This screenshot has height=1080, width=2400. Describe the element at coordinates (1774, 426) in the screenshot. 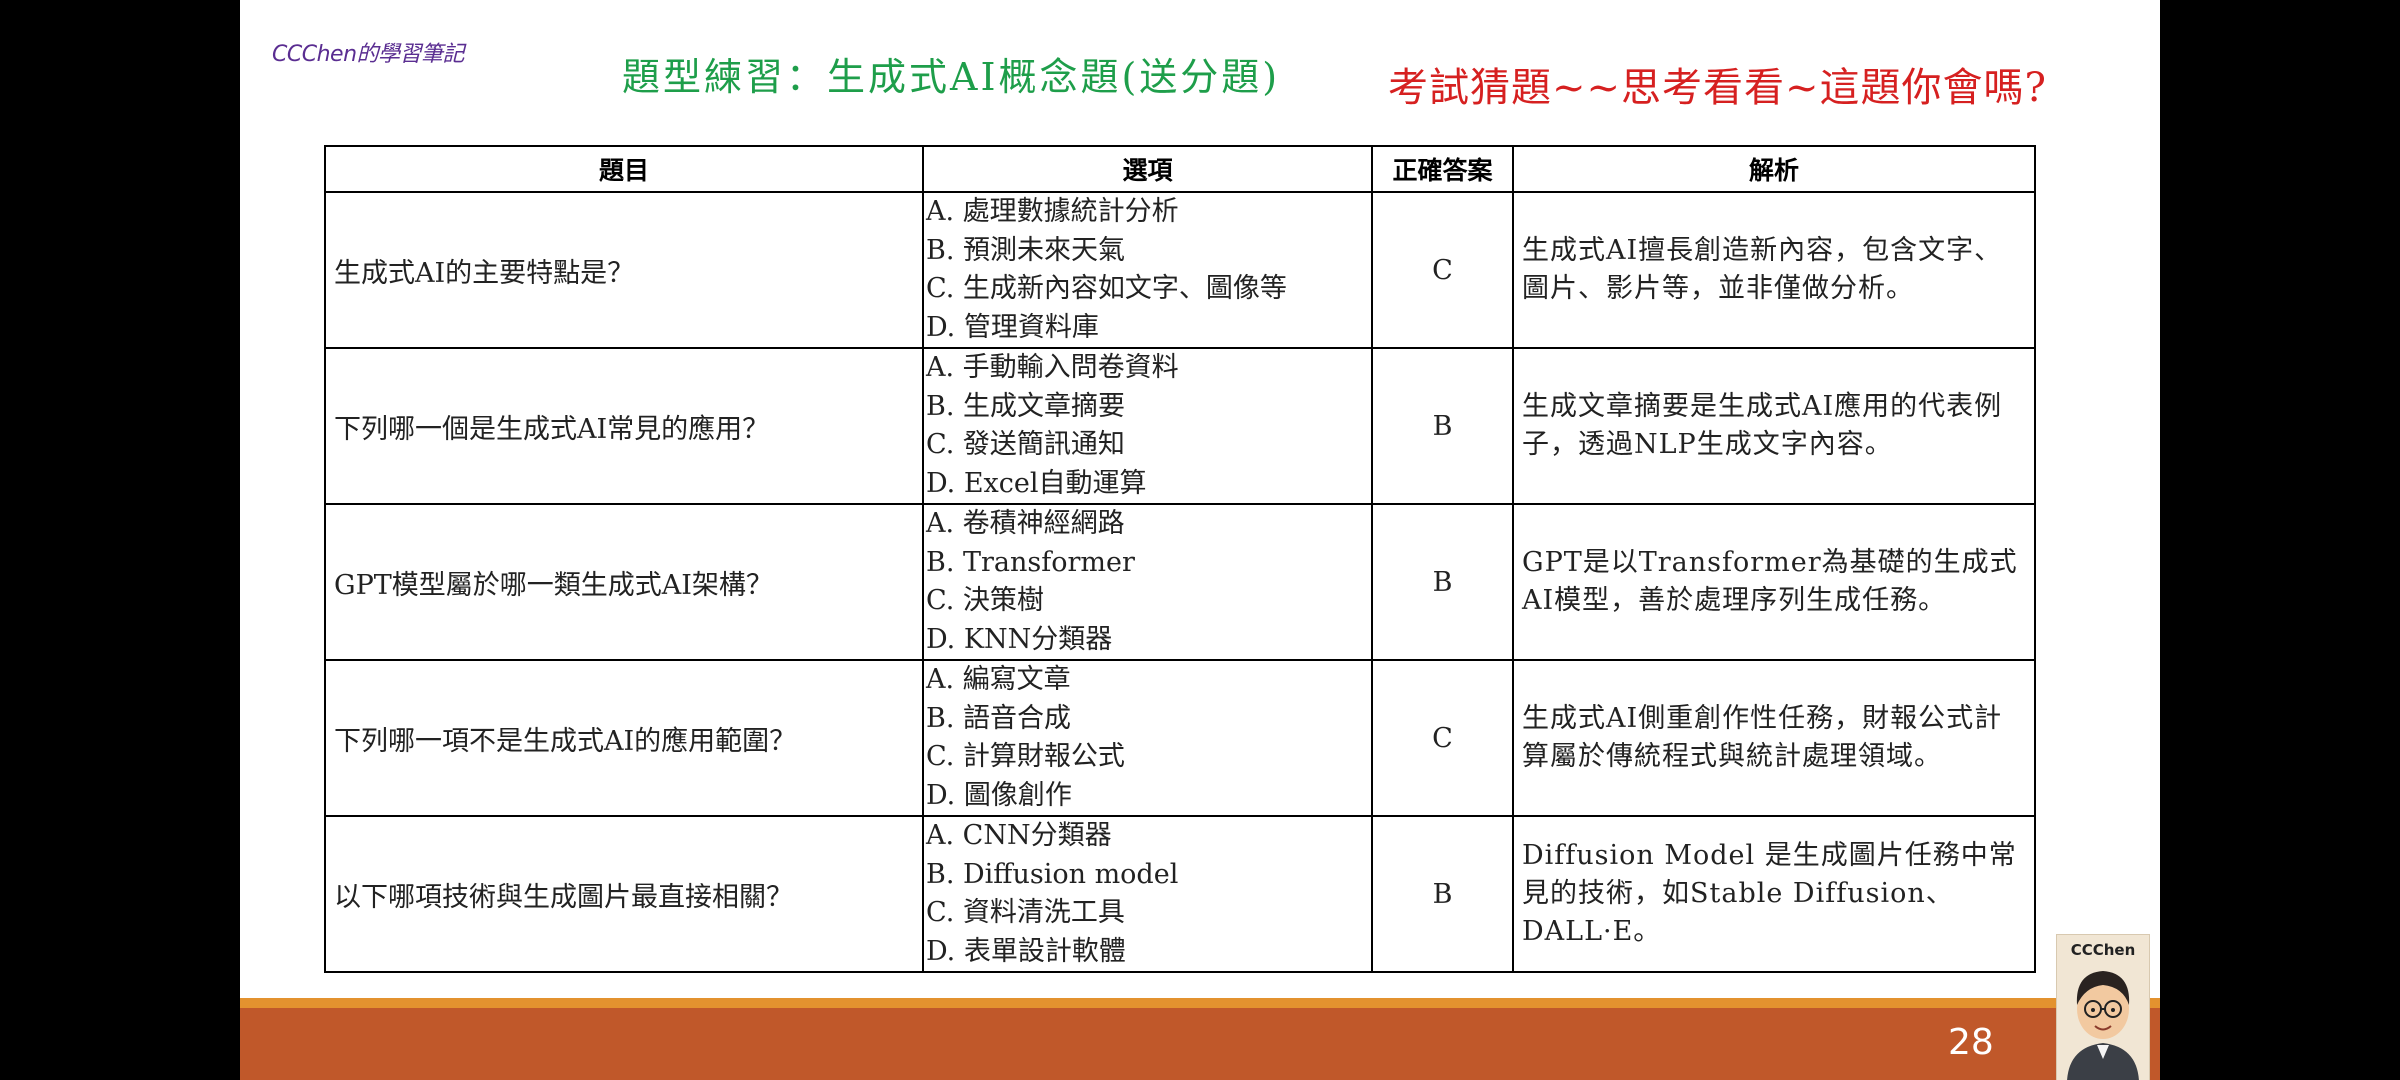

I see `explanation-cell: 生成文章摘要是生成式AI應用的代表例子，透過NLP生成文字內容。` at that location.